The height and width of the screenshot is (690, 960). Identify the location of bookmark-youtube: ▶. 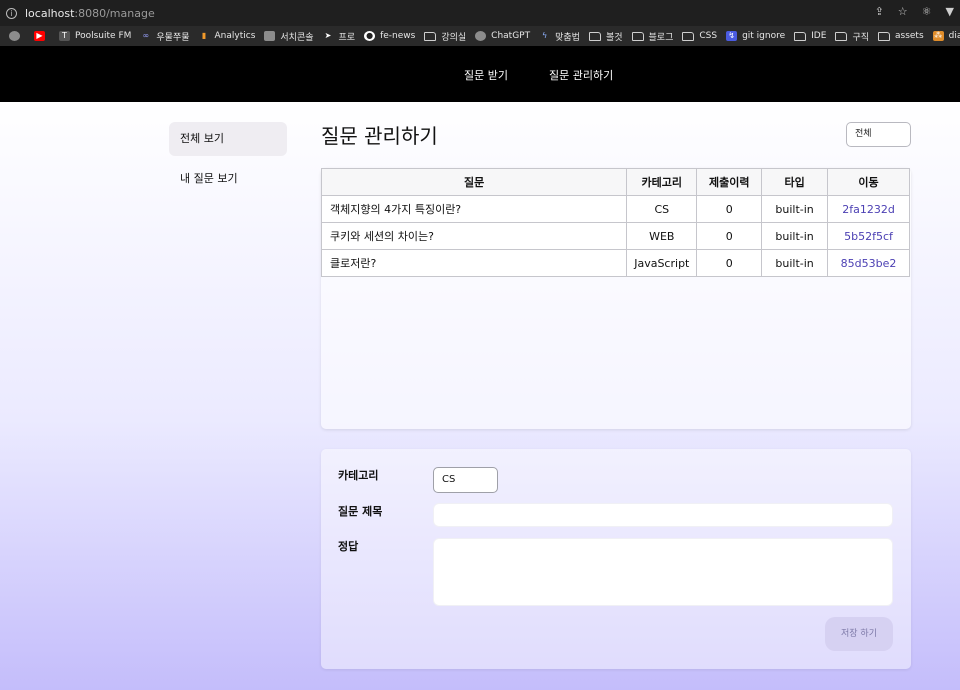
(42, 36).